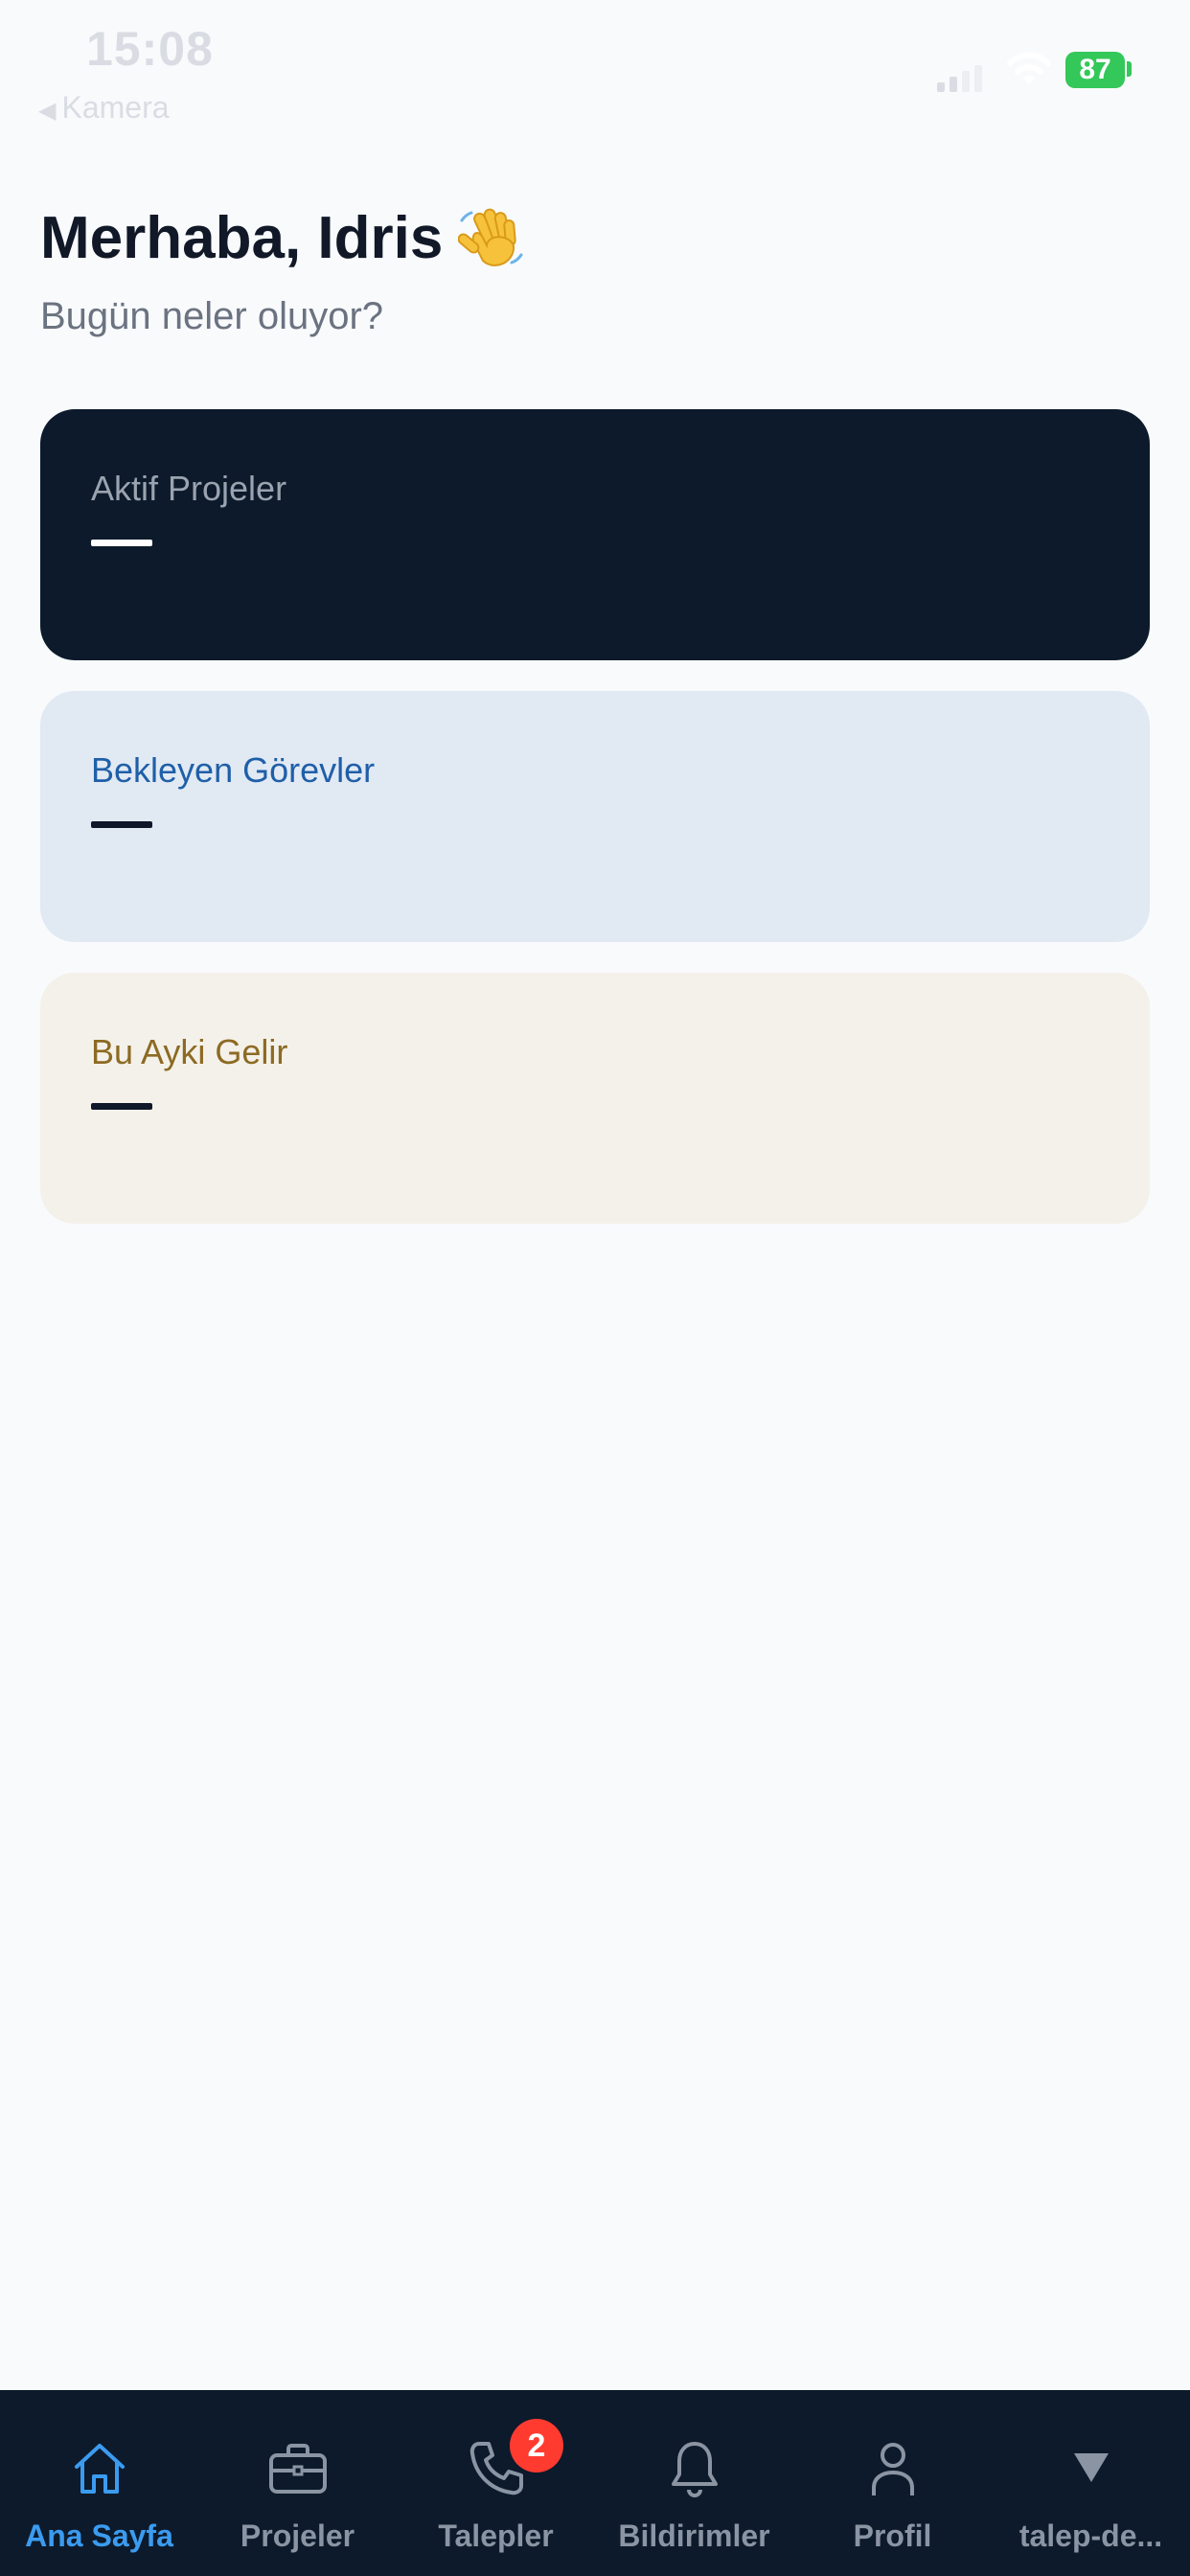 This screenshot has height=2576, width=1190. Describe the element at coordinates (496, 2483) in the screenshot. I see `tab-requests: 2 Talepler` at that location.